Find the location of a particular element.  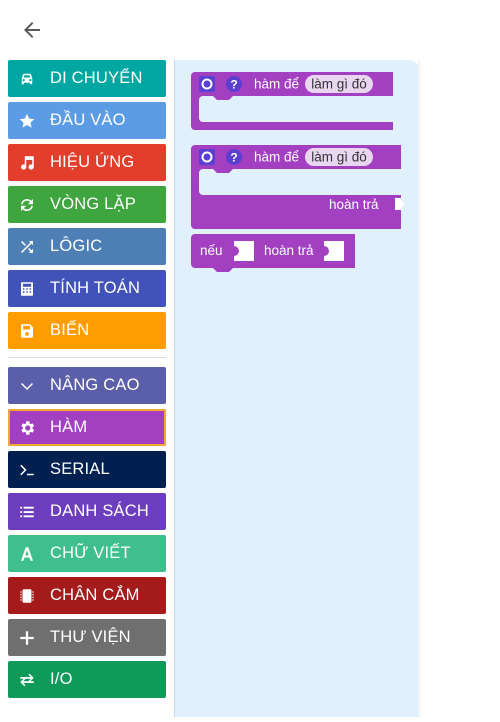

category-label: DANH SÁCH is located at coordinates (99, 511).